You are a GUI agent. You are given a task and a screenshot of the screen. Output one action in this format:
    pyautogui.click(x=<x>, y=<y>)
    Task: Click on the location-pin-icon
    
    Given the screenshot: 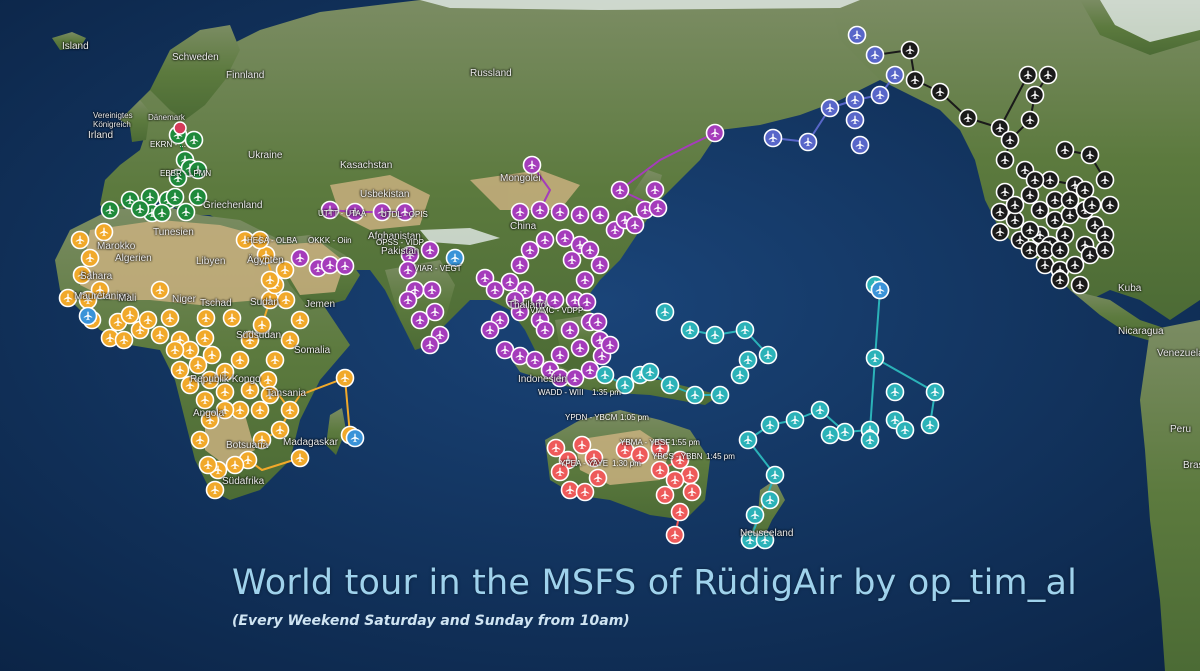 What is the action you would take?
    pyautogui.click(x=180, y=128)
    